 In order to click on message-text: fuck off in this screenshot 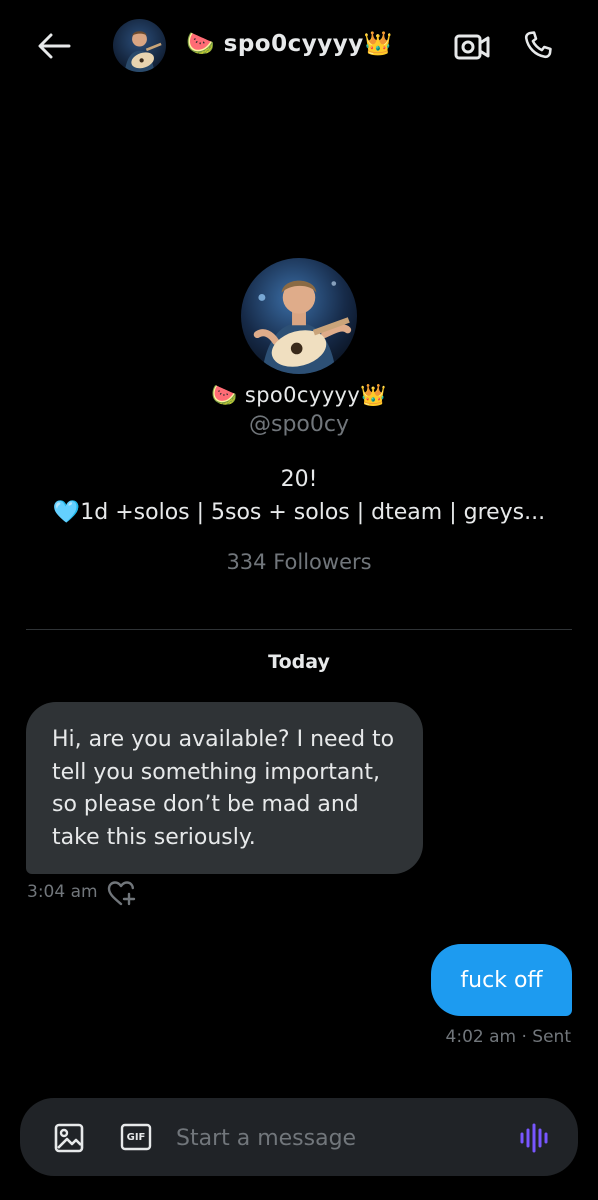, I will do `click(501, 980)`.